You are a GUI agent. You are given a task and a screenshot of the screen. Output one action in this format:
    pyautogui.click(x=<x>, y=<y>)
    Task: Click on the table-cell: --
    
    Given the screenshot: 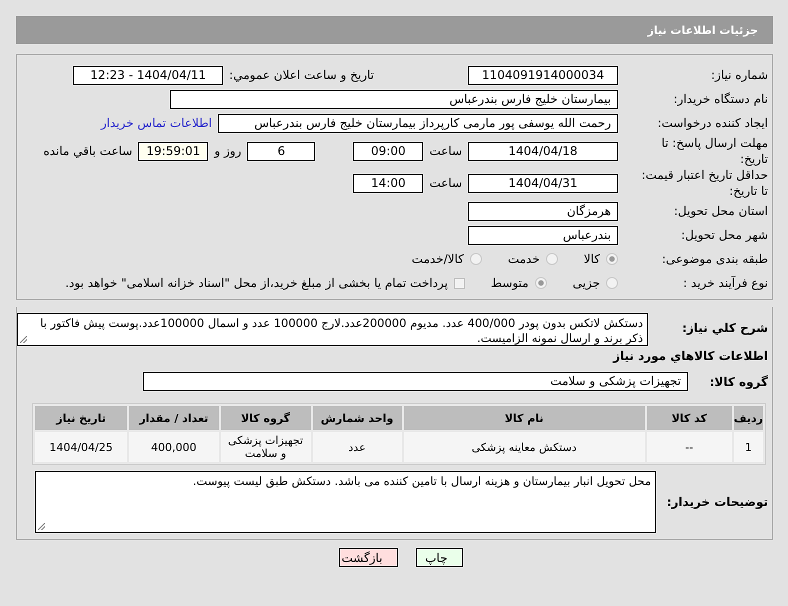 What is the action you would take?
    pyautogui.click(x=689, y=447)
    